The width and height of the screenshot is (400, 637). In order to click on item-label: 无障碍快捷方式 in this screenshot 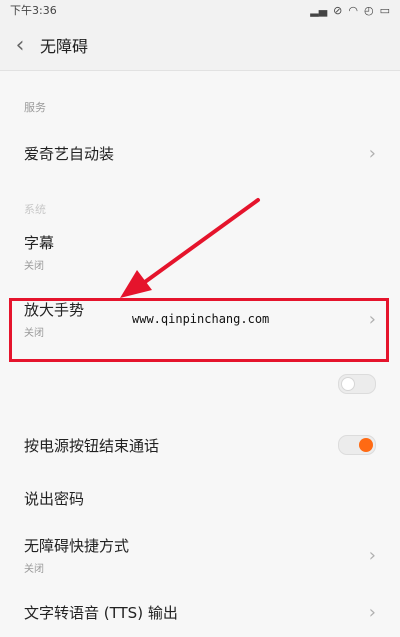, I will do `click(77, 546)`.